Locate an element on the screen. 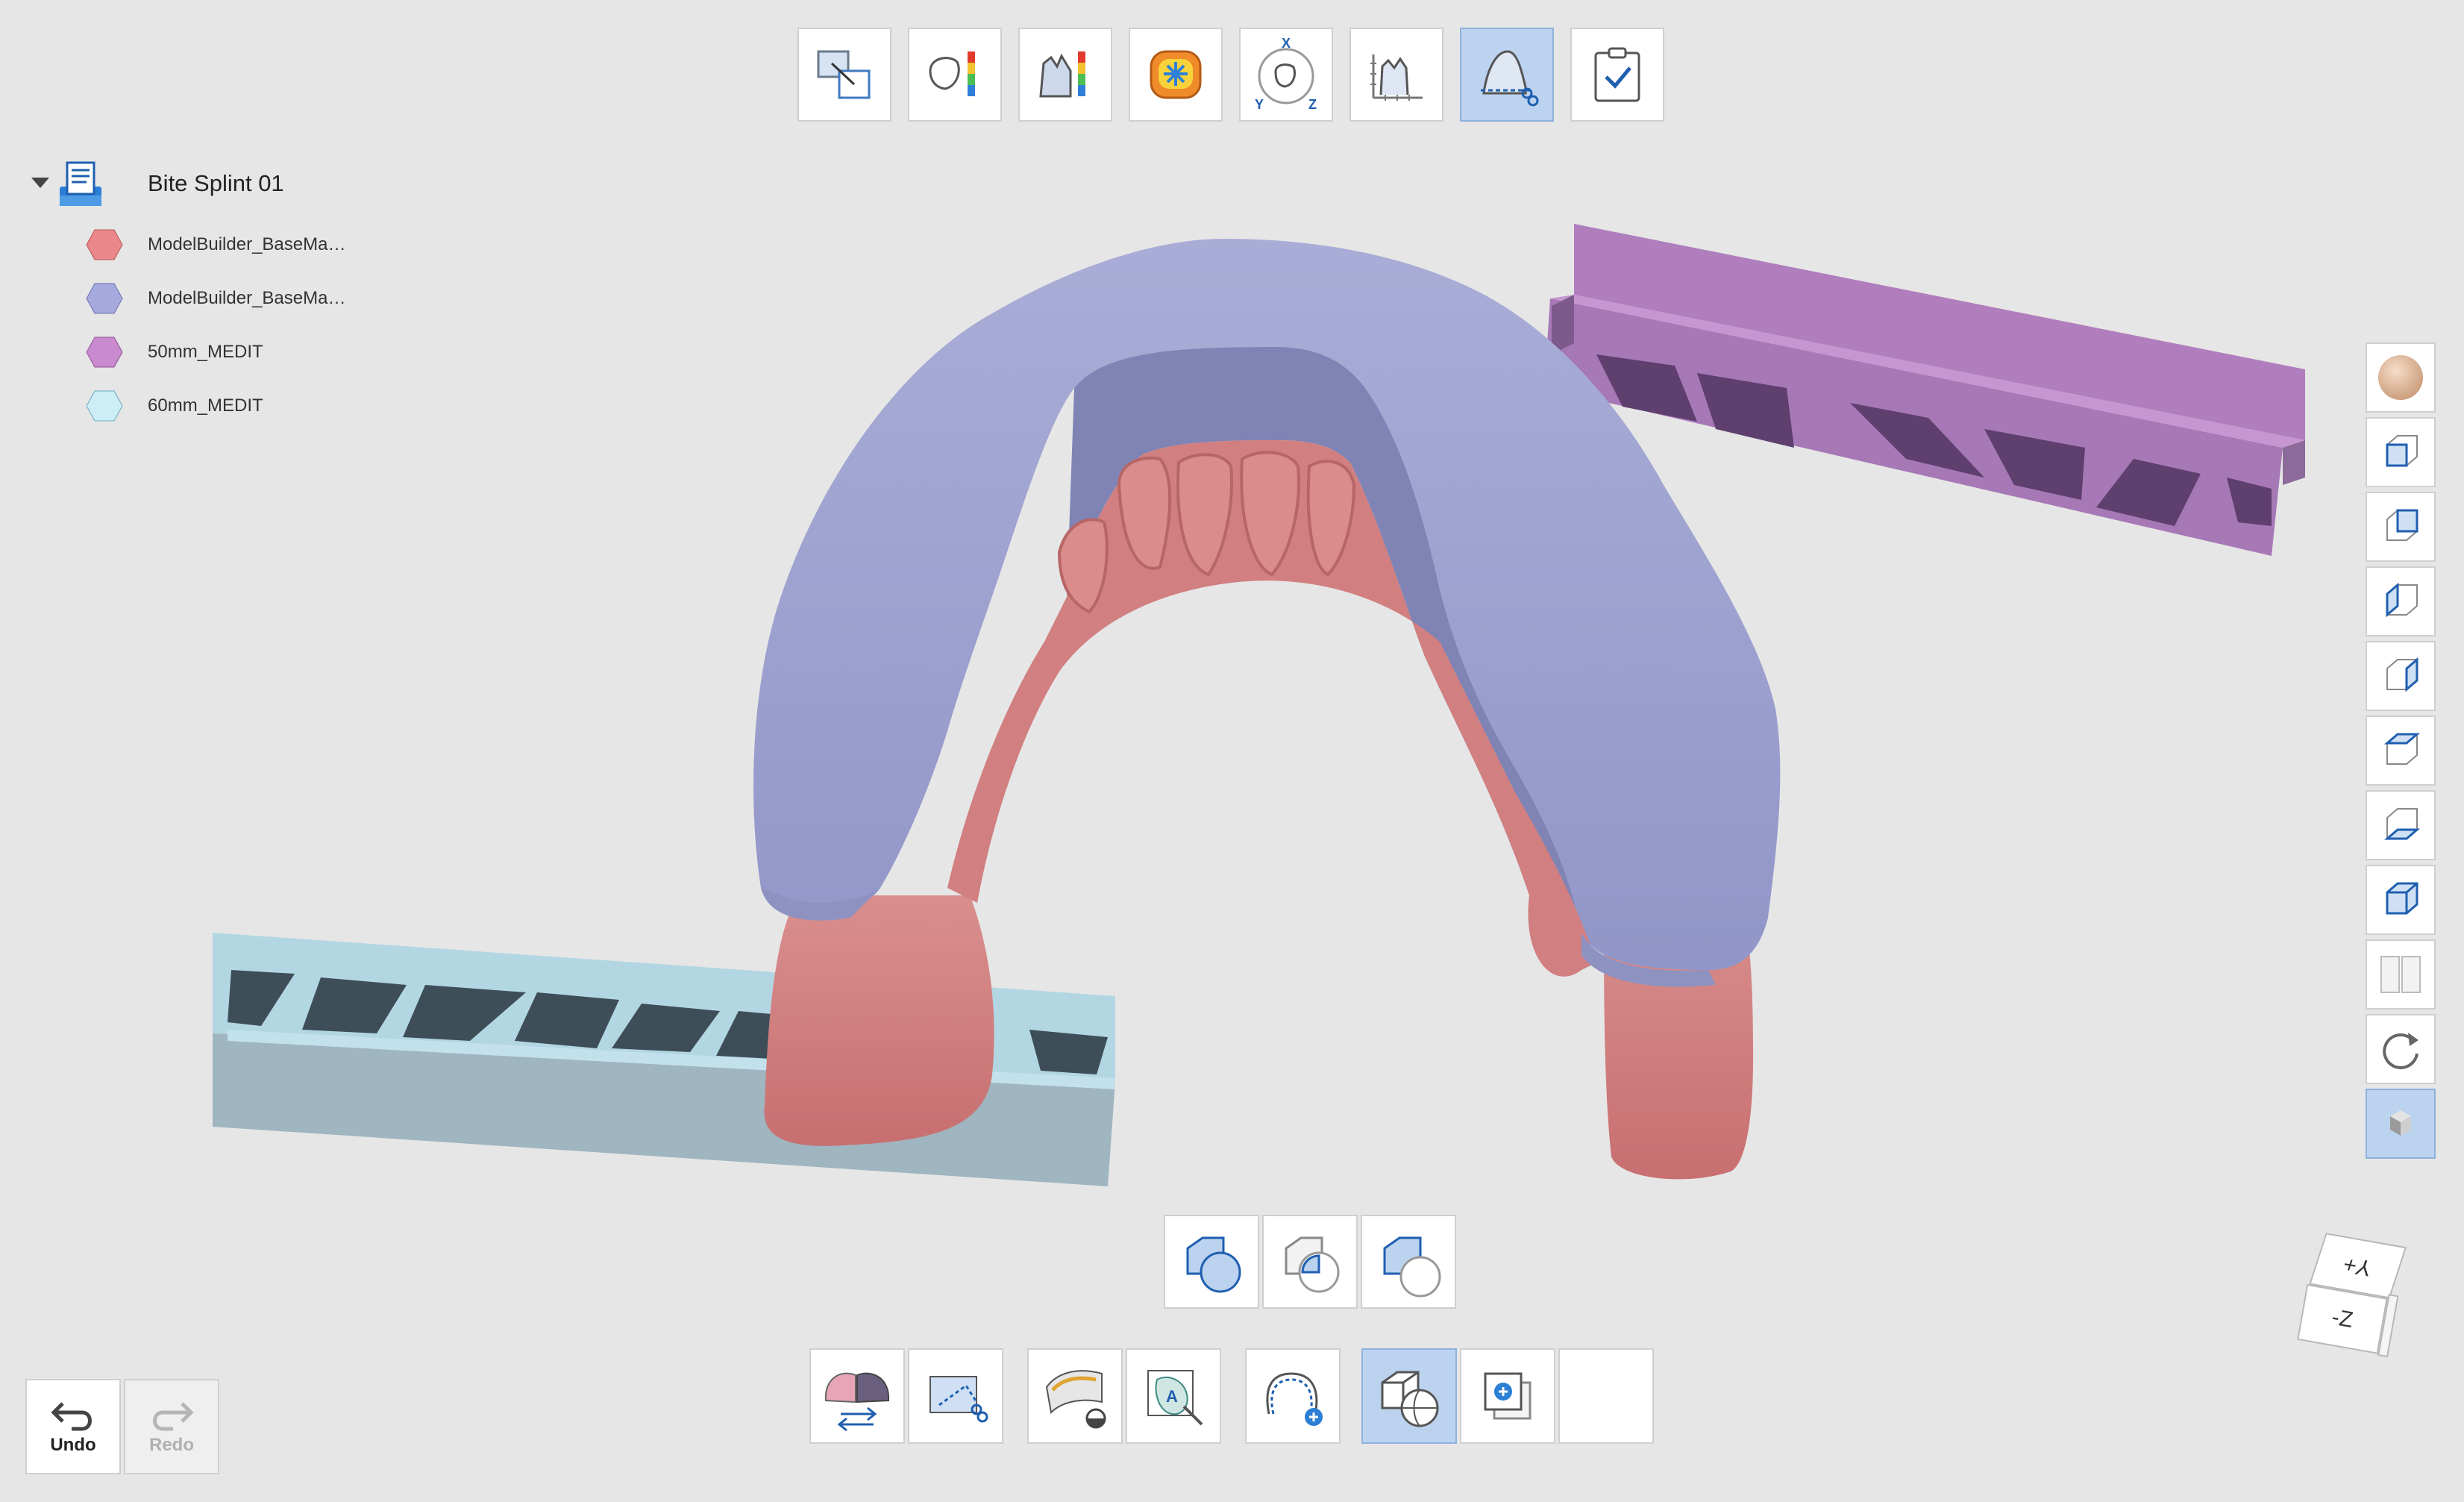  redo-label: Redo is located at coordinates (171, 1445).